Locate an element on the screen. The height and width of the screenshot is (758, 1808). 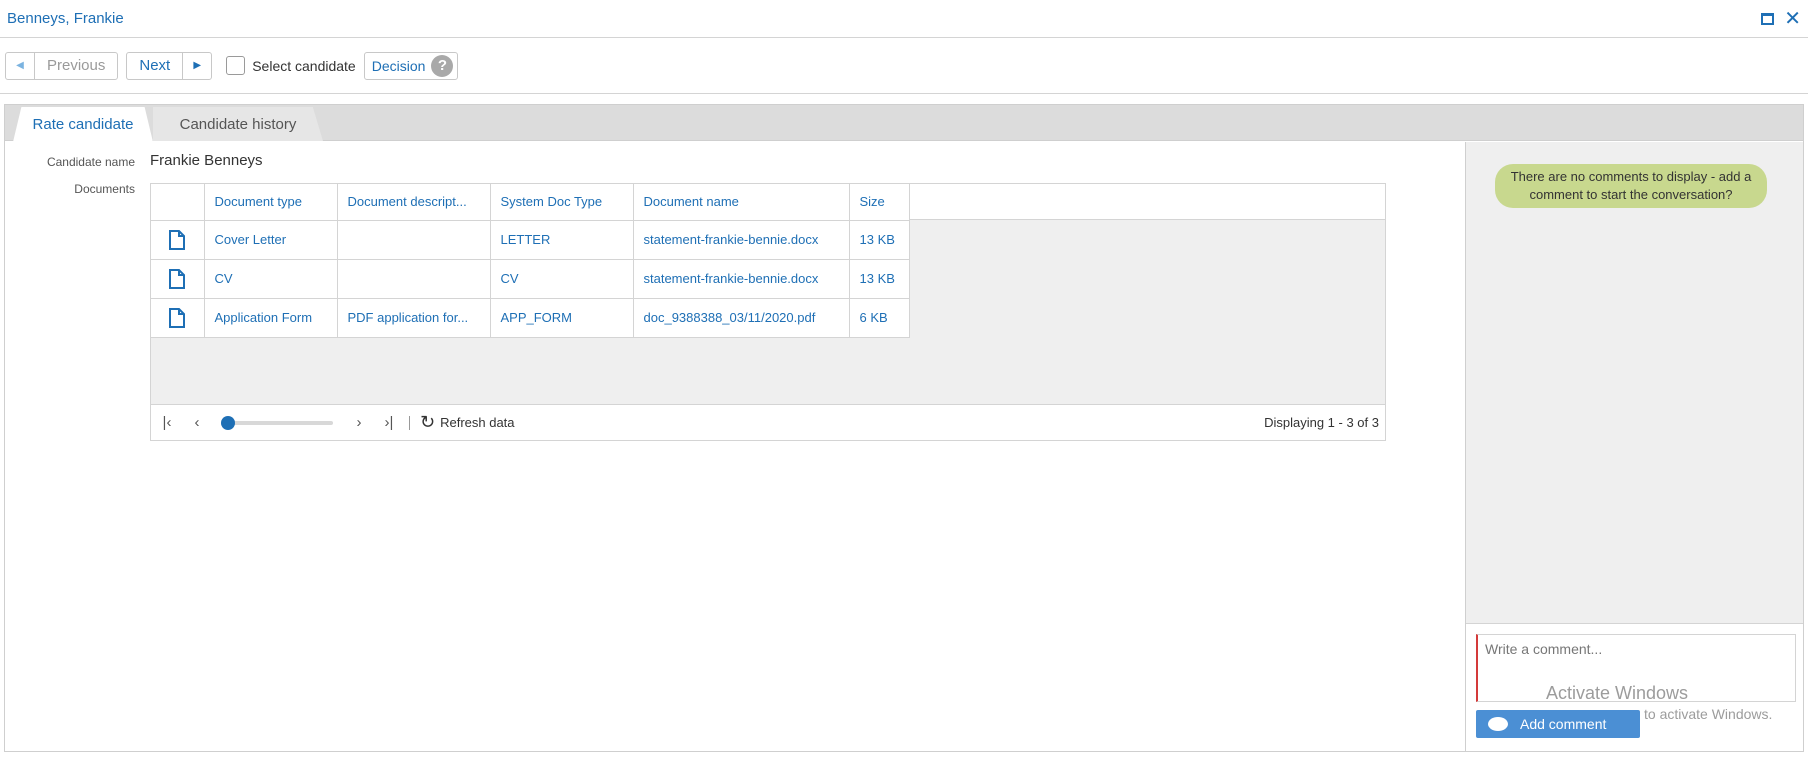
page-slider-handle is located at coordinates (228, 422).